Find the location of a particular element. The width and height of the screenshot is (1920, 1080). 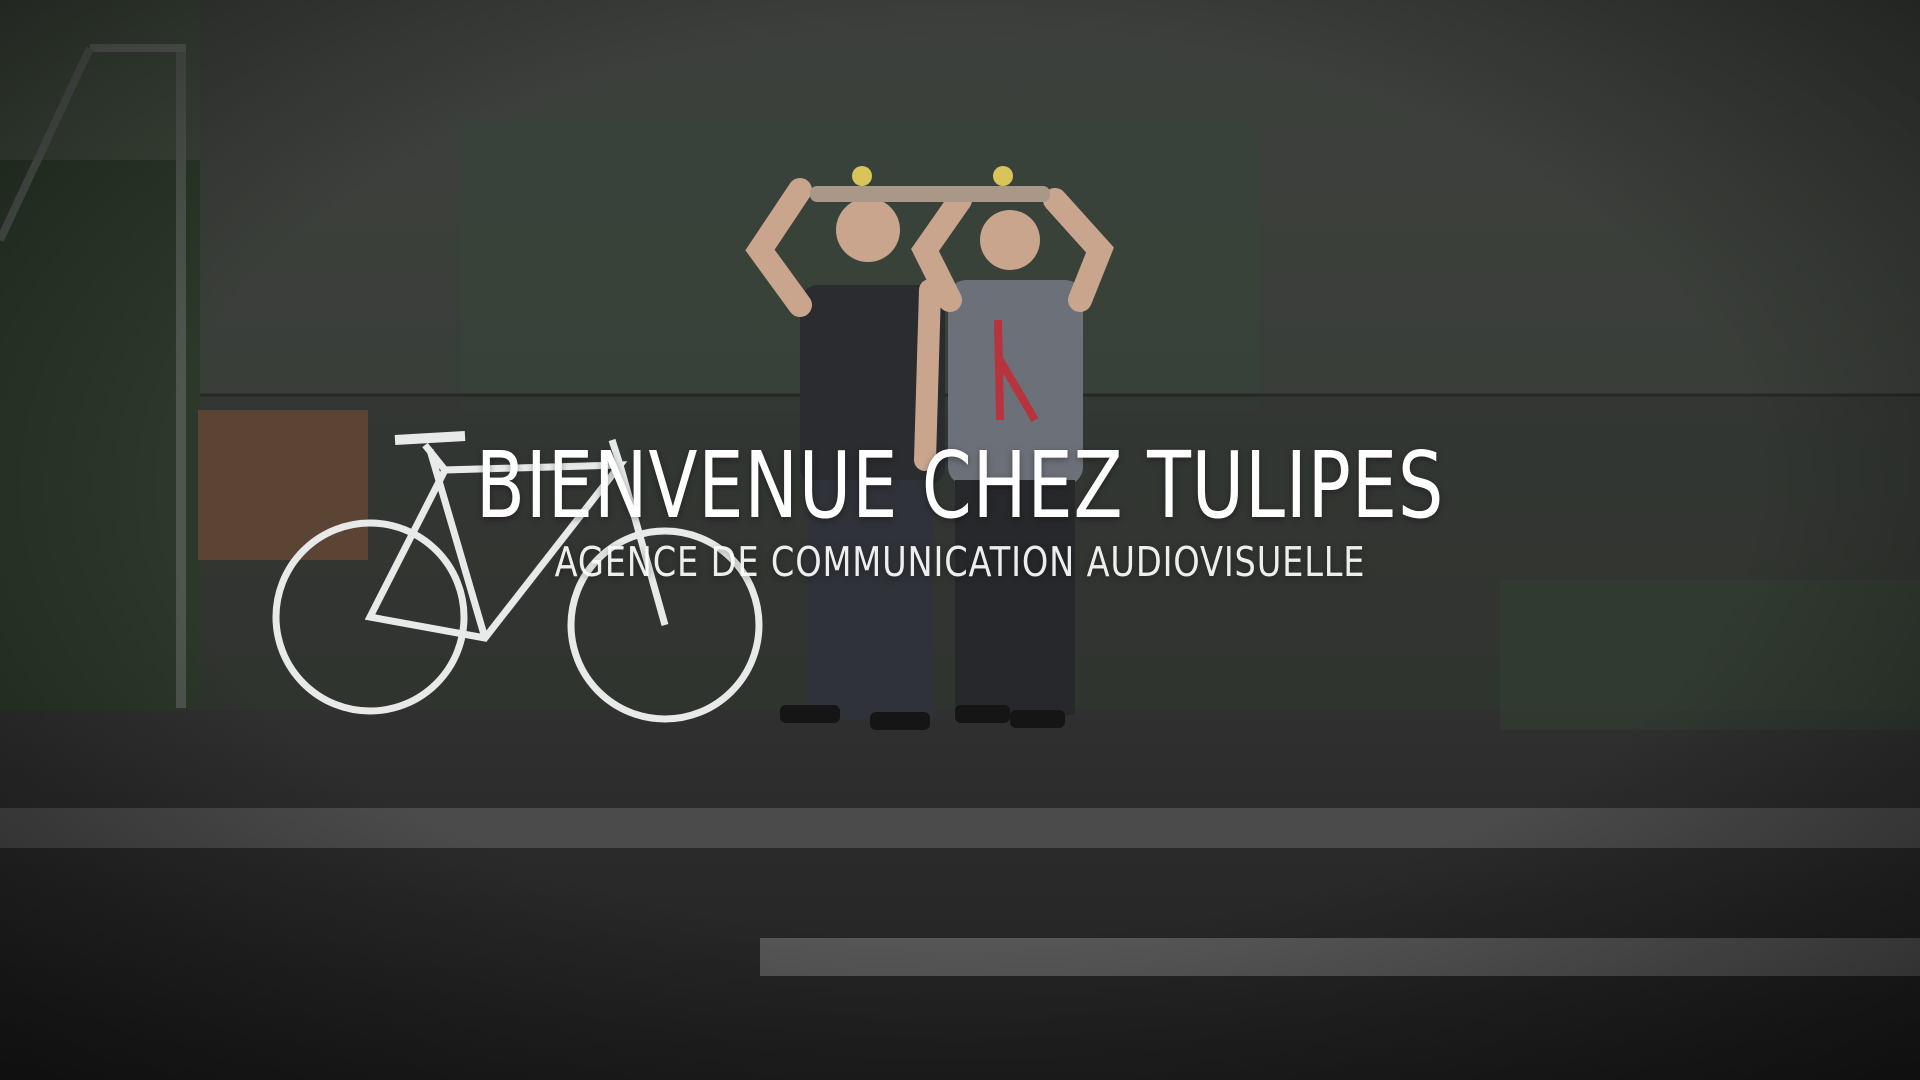

hero-title: BIENVENUE CHEZ TULIPES is located at coordinates (960, 485).